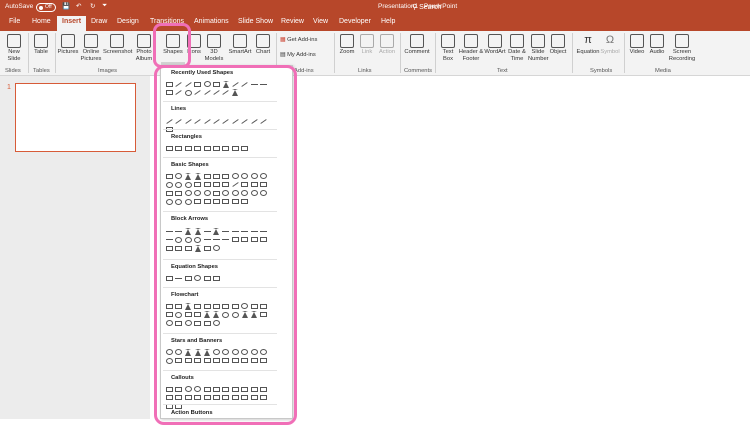 Image resolution: width=750 pixels, height=425 pixels. I want to click on chart-label: Chart, so click(263, 52).